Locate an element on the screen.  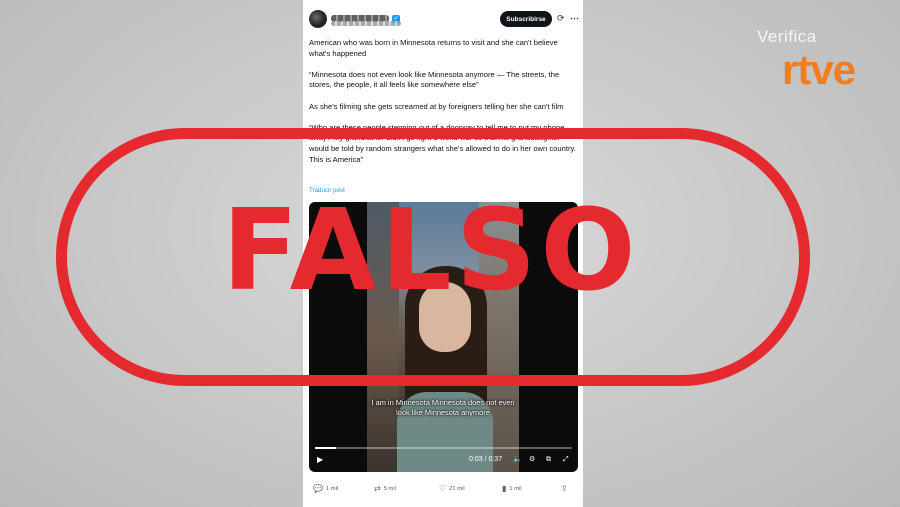
fullscreen-icon: ⤢ is located at coordinates (566, 460).